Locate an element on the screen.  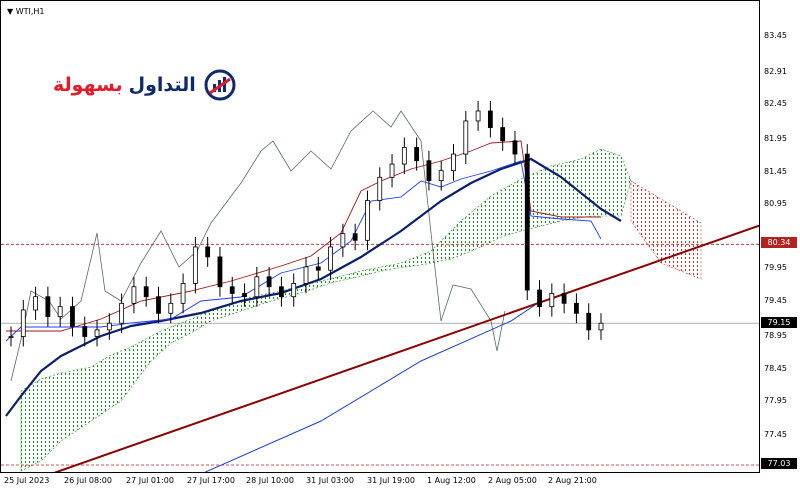
price-tick: 81.45 is located at coordinates (775, 171).